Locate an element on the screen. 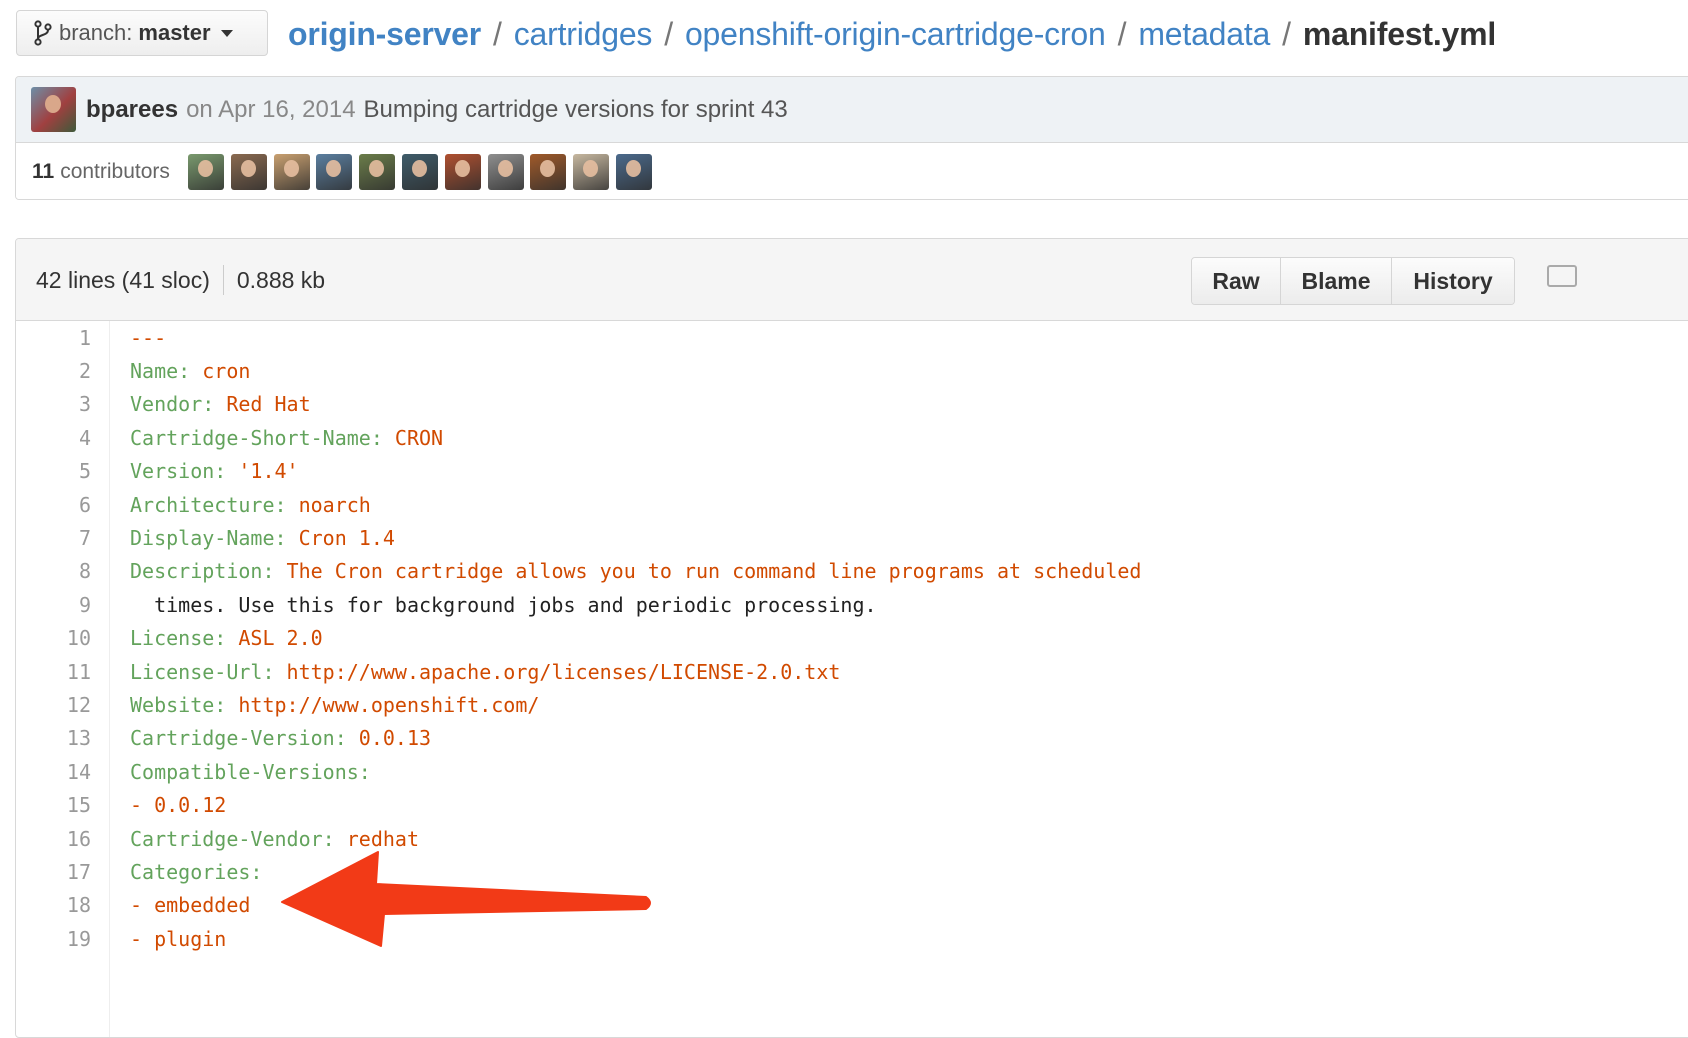 The height and width of the screenshot is (1038, 1688). yaml-key: Cartridge-Short-Name: is located at coordinates (256, 437).